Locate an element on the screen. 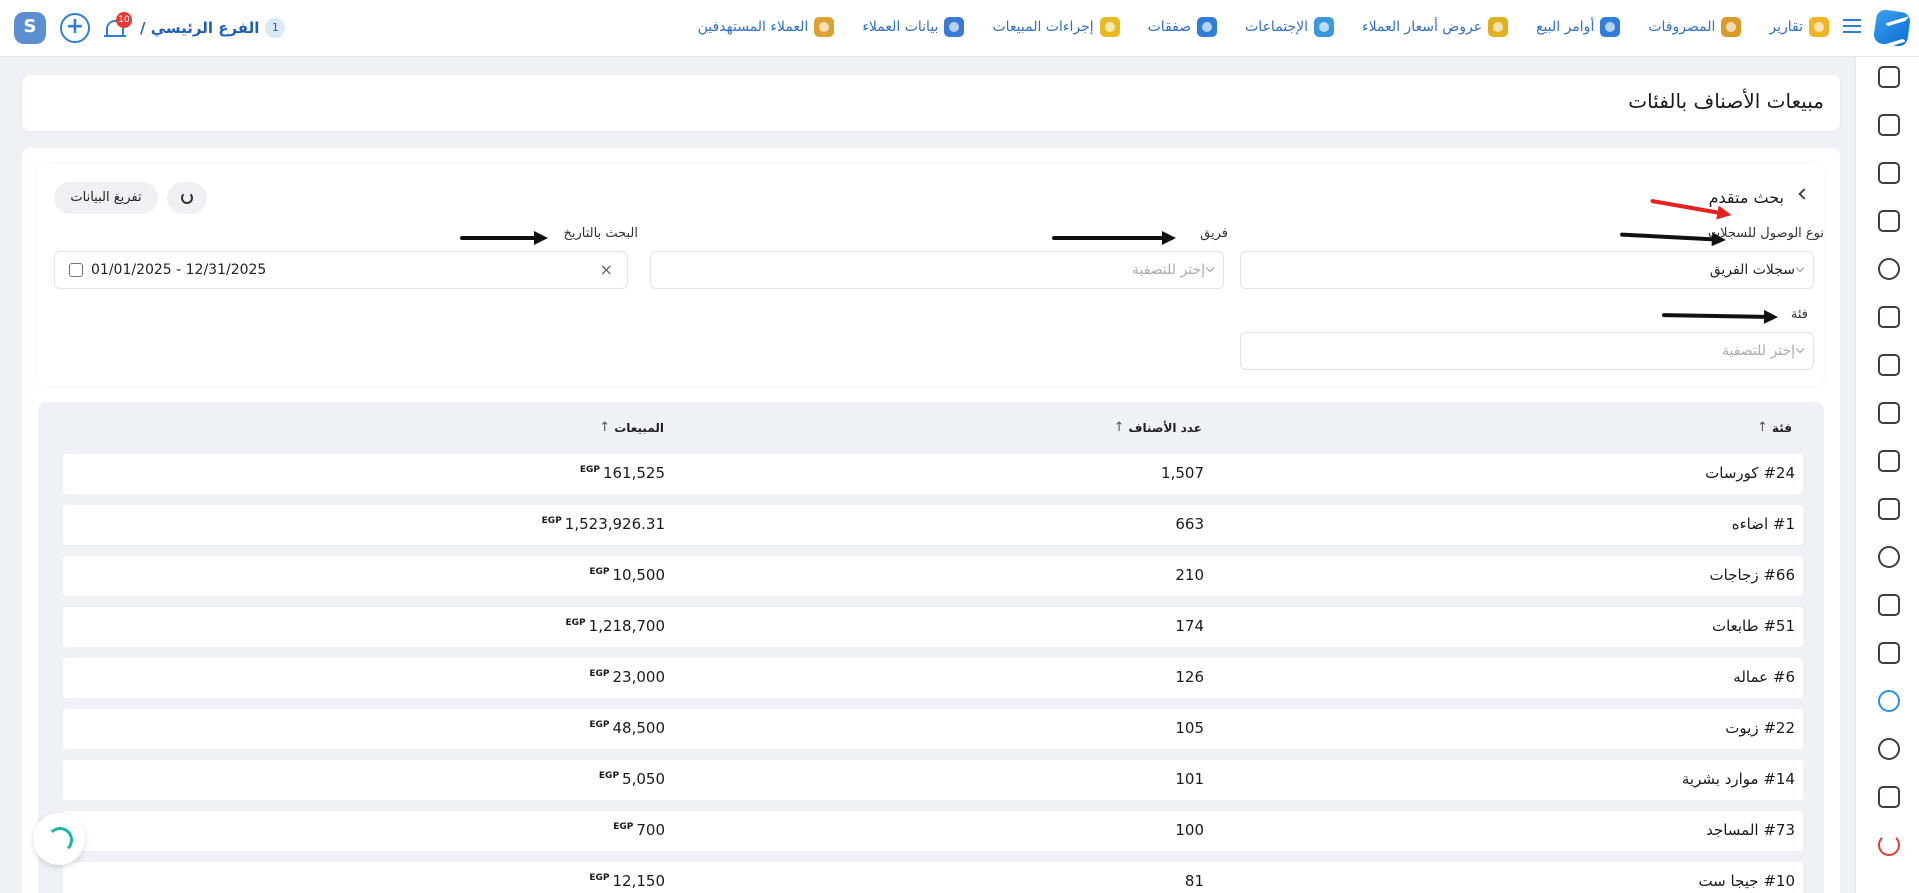  quotes-icon is located at coordinates (1498, 27).